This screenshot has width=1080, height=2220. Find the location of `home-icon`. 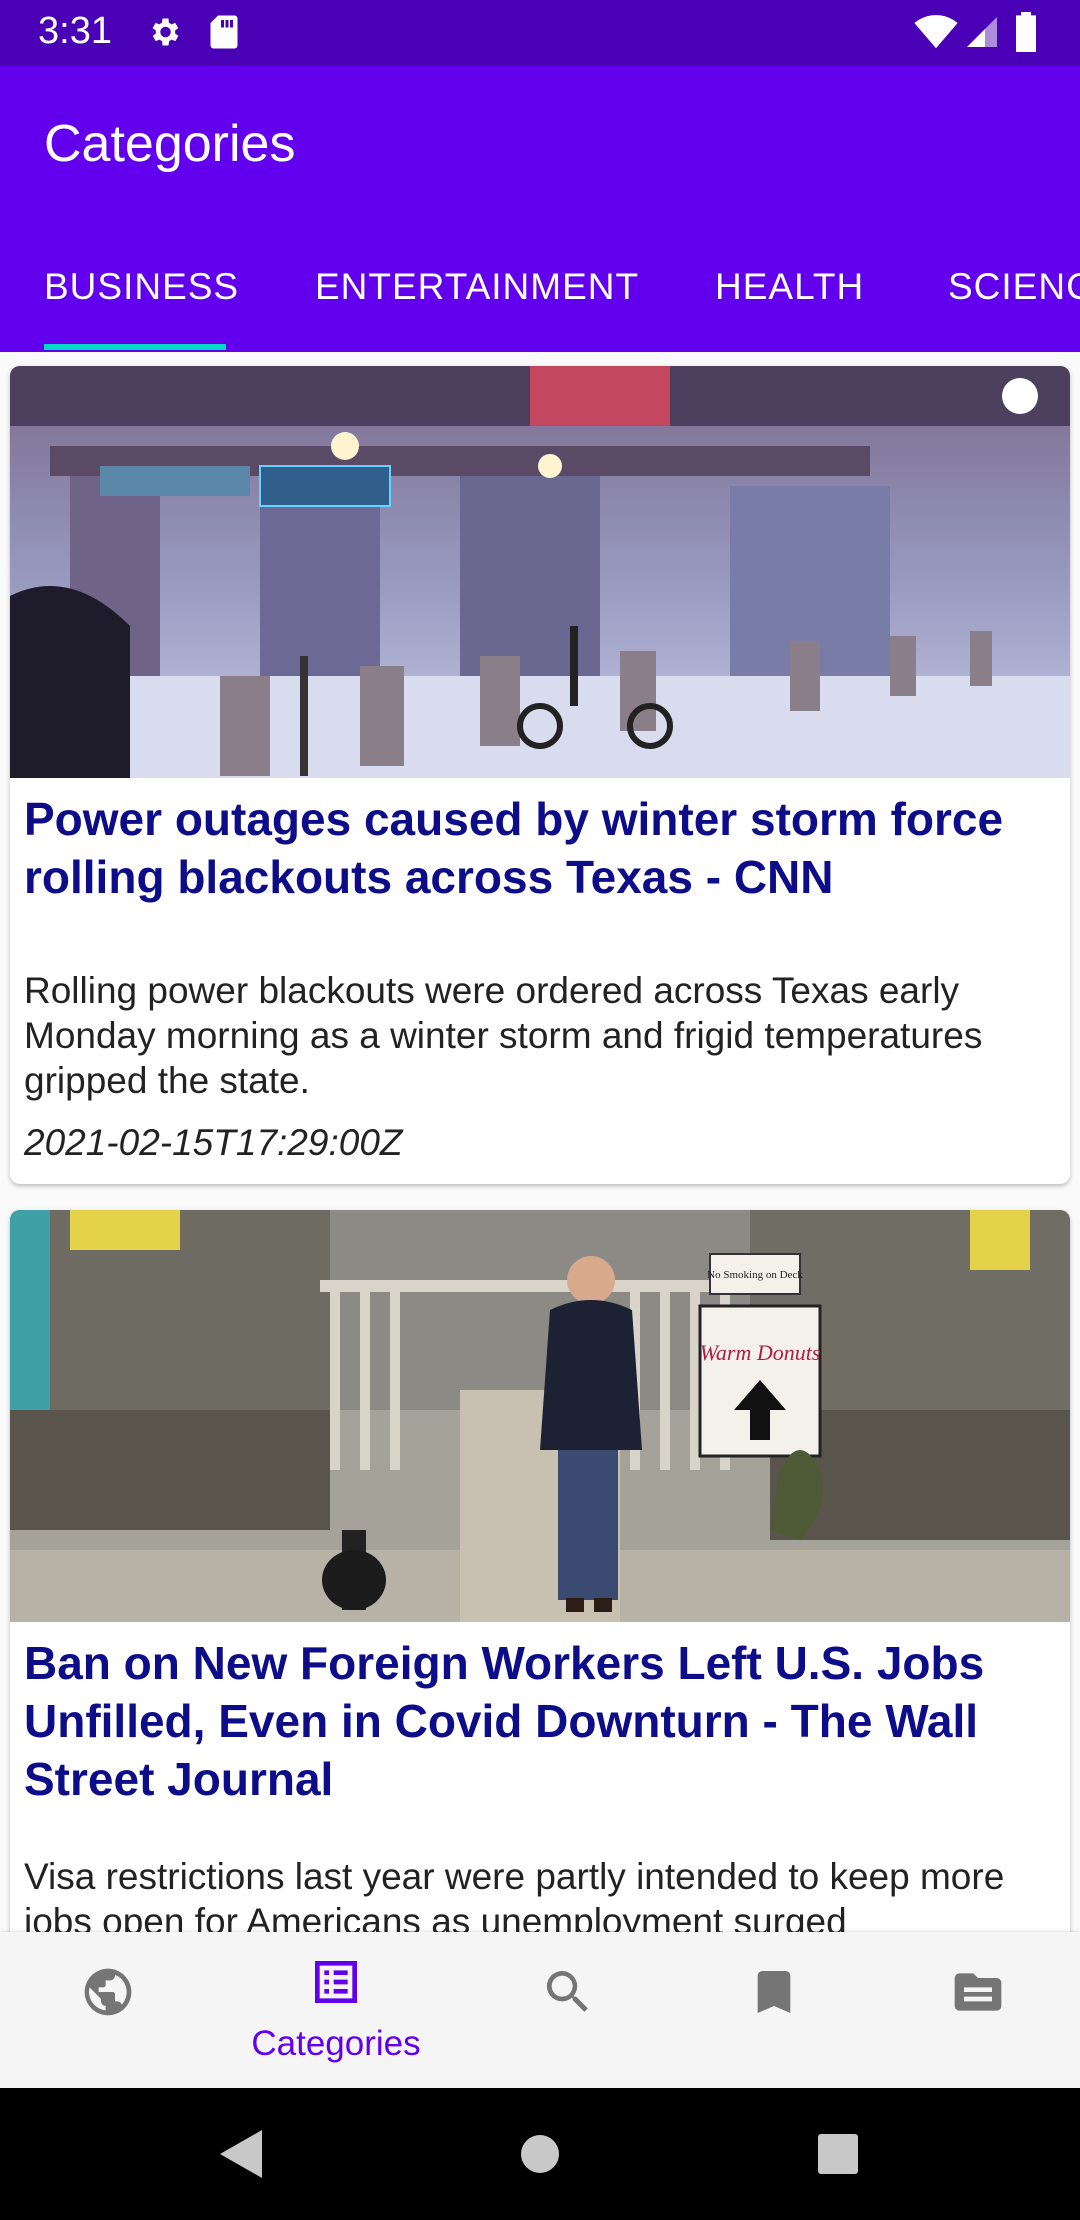

home-icon is located at coordinates (540, 2154).